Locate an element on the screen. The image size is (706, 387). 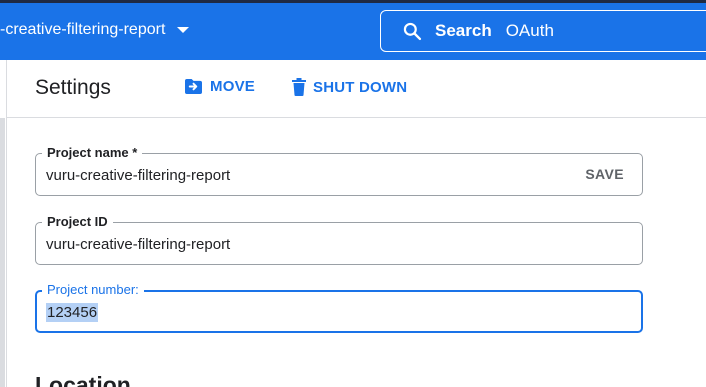
move-button-label: MOVE is located at coordinates (232, 86).